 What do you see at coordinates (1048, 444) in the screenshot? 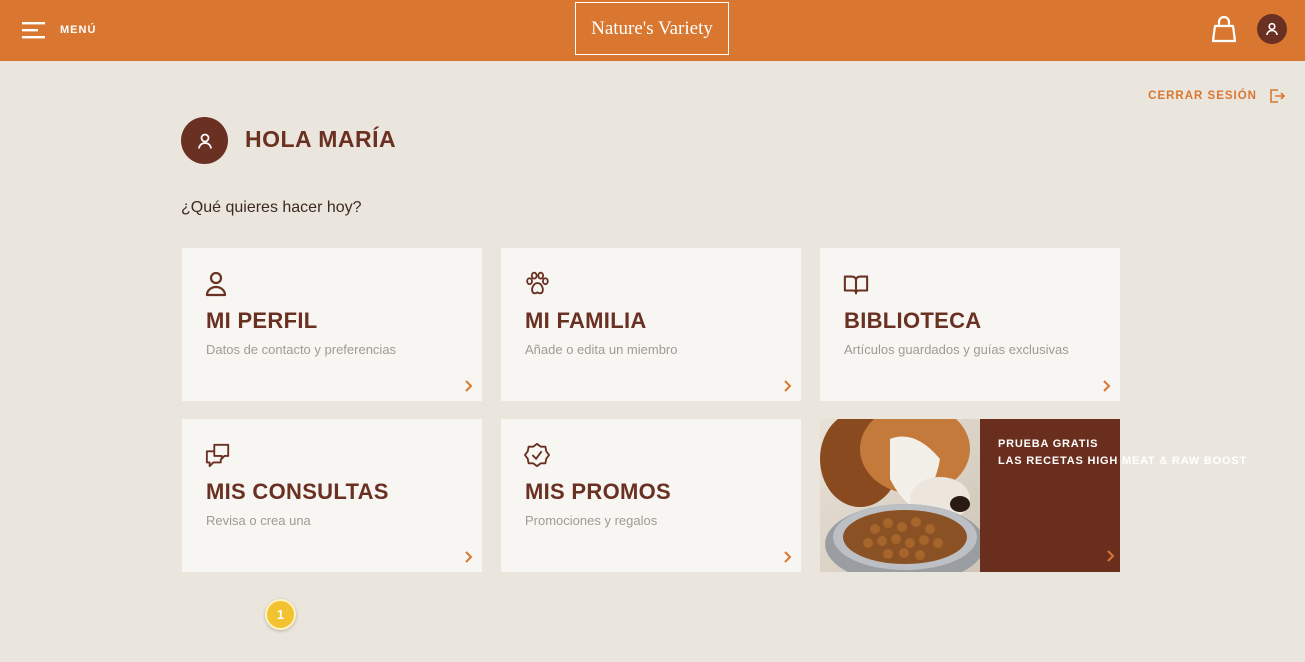
I see `promo-line-1: PRUEBA GRATIS` at bounding box center [1048, 444].